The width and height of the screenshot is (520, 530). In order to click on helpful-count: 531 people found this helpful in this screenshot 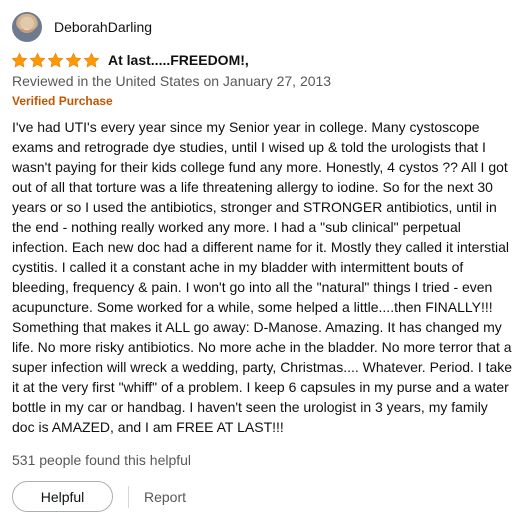, I will do `click(102, 460)`.